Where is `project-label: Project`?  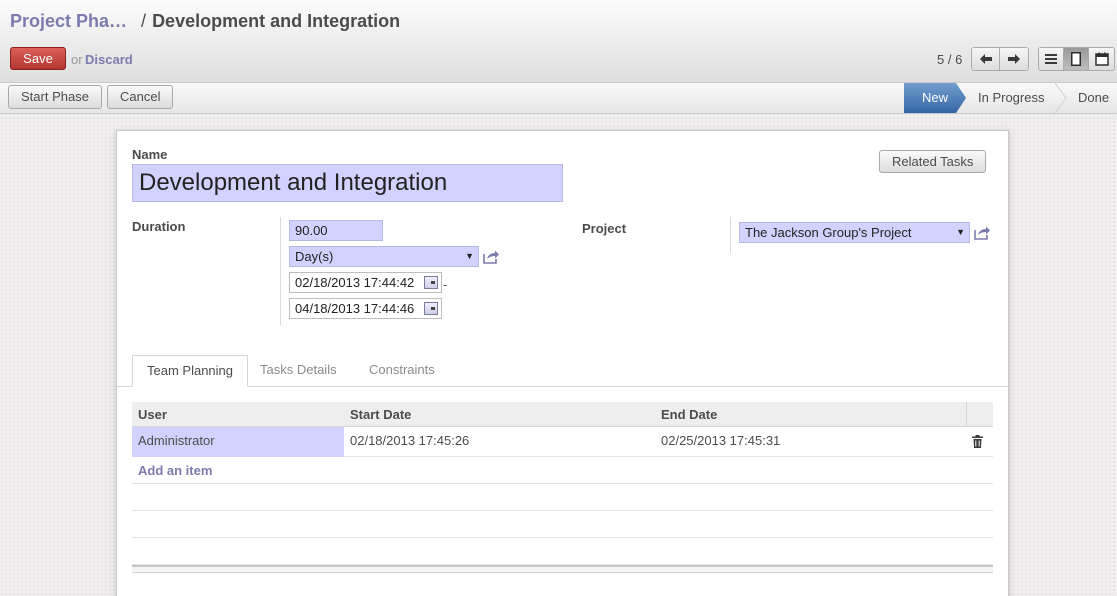
project-label: Project is located at coordinates (604, 228).